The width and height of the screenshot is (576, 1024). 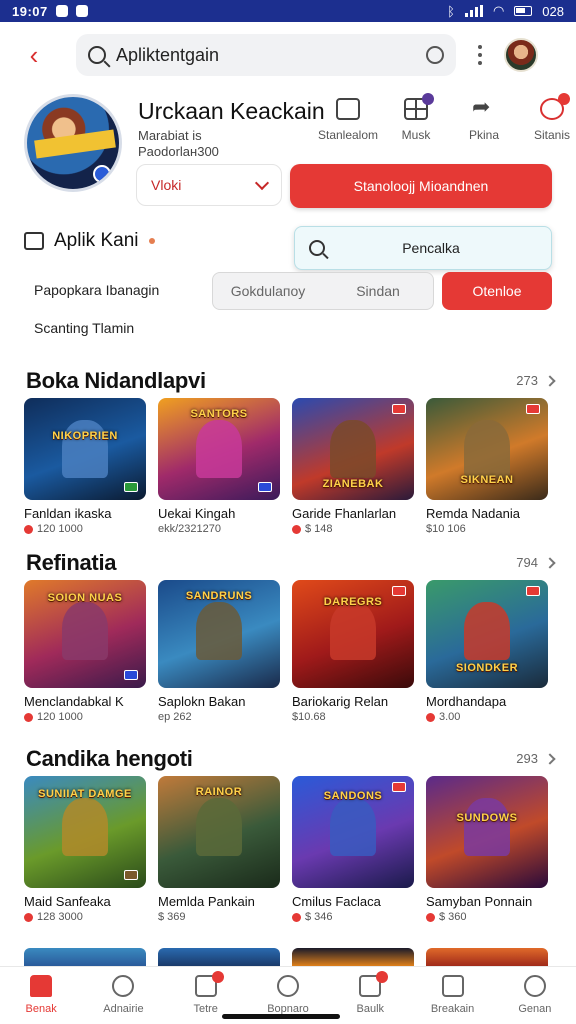 I want to click on voice-search-icon, so click(x=435, y=55).